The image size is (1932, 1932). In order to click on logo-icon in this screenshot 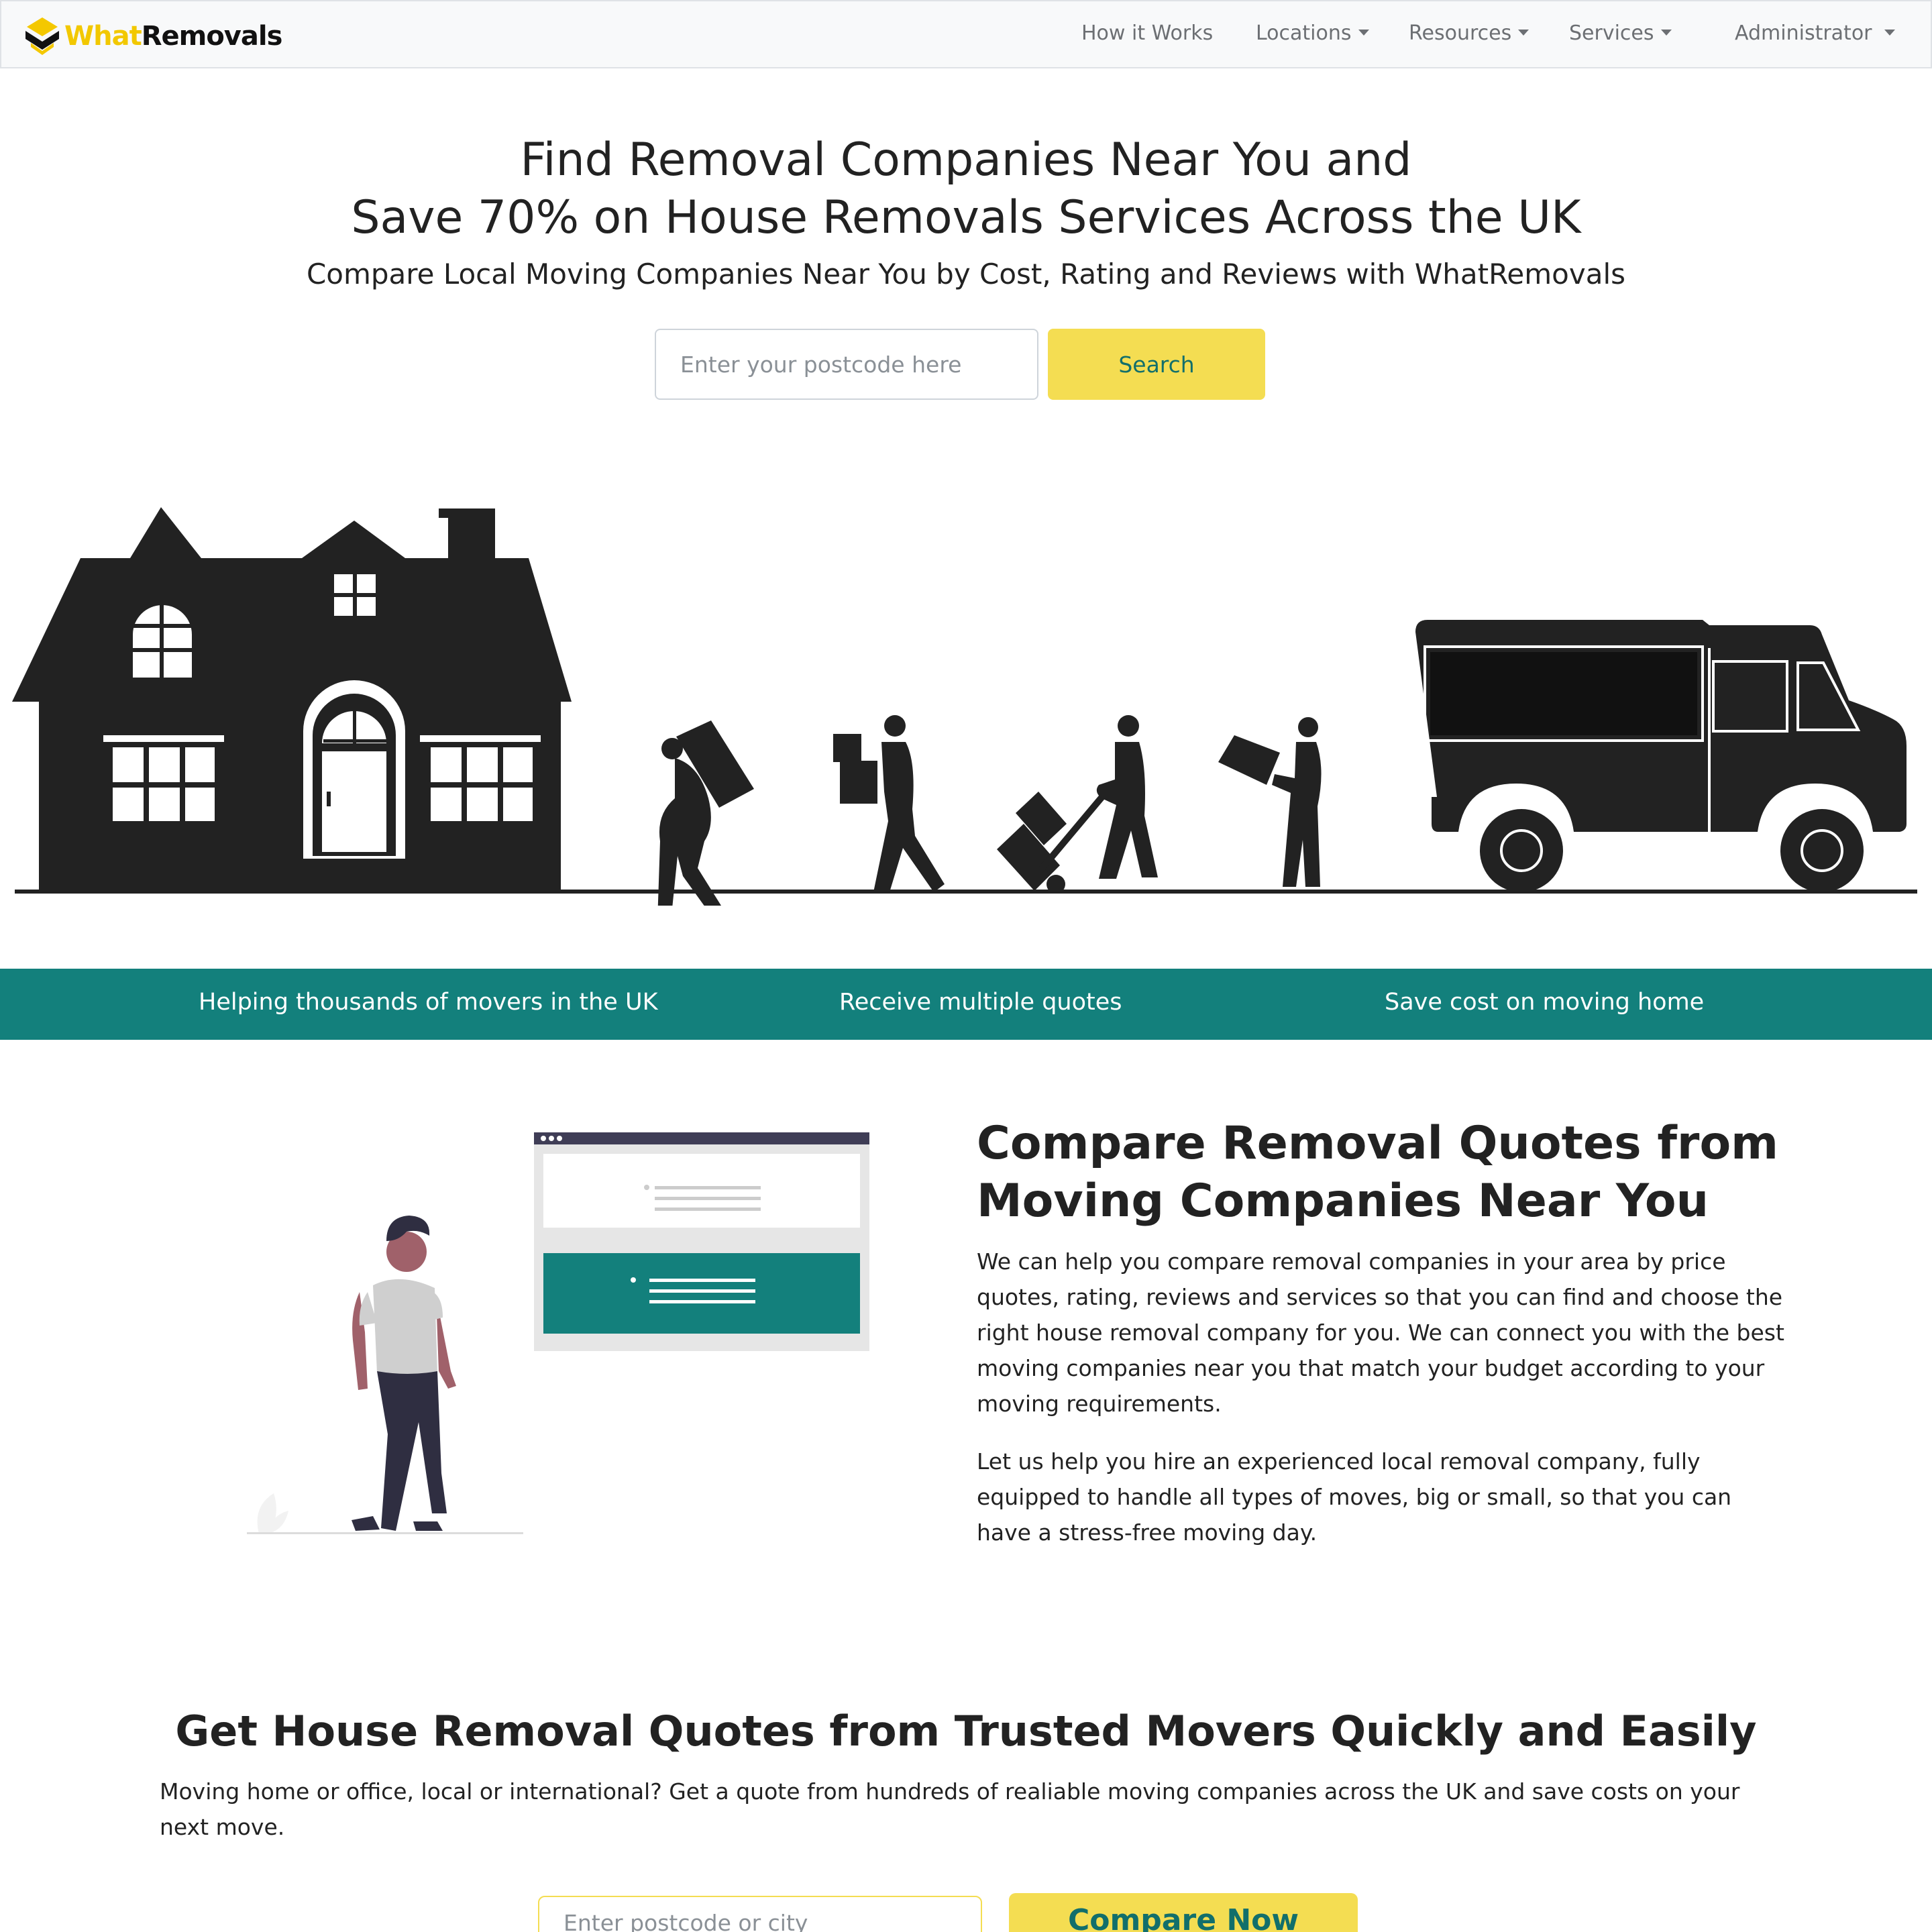, I will do `click(42, 36)`.